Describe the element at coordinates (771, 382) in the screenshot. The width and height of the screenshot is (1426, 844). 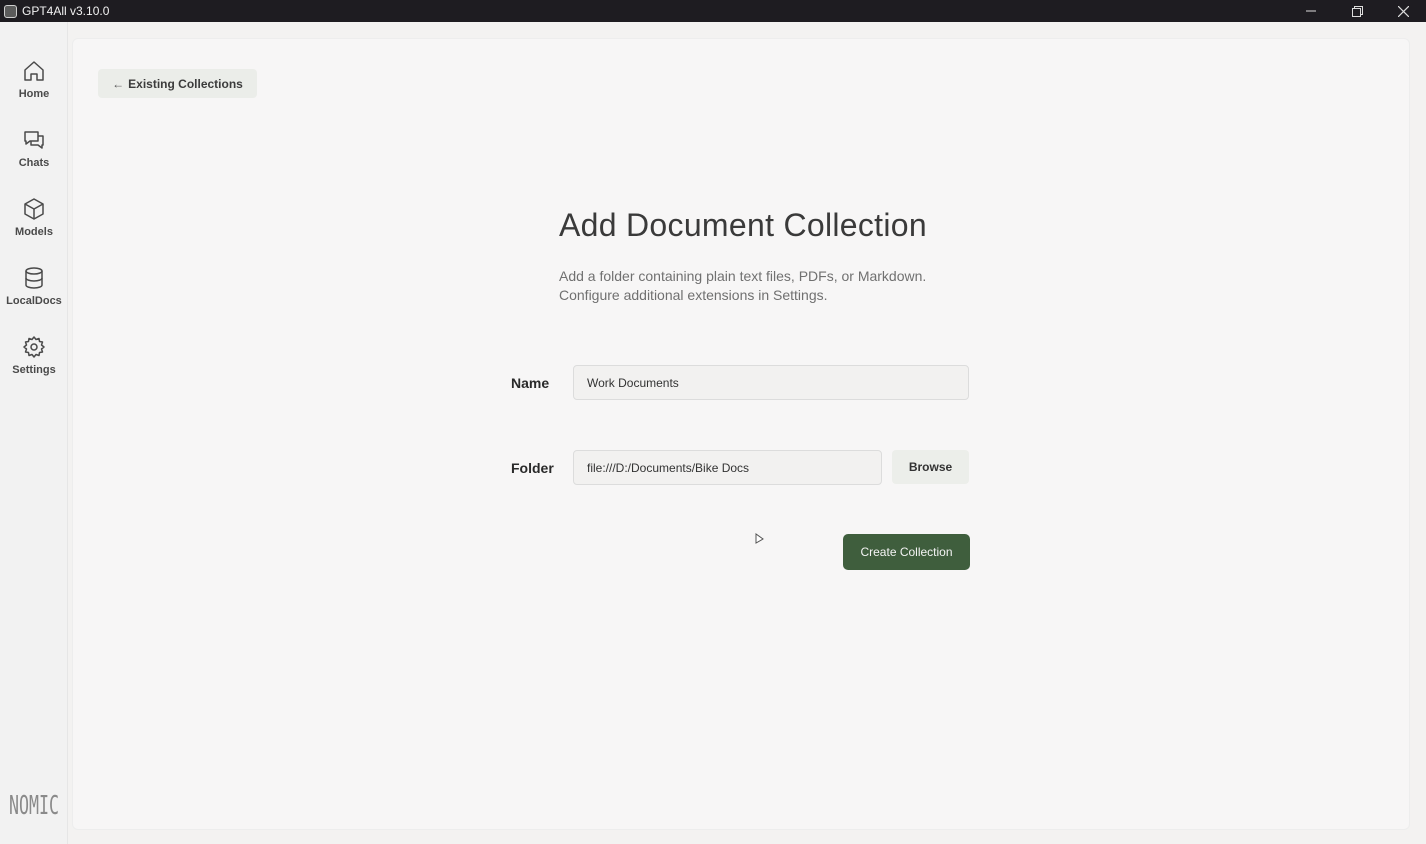
I see `name-input` at that location.